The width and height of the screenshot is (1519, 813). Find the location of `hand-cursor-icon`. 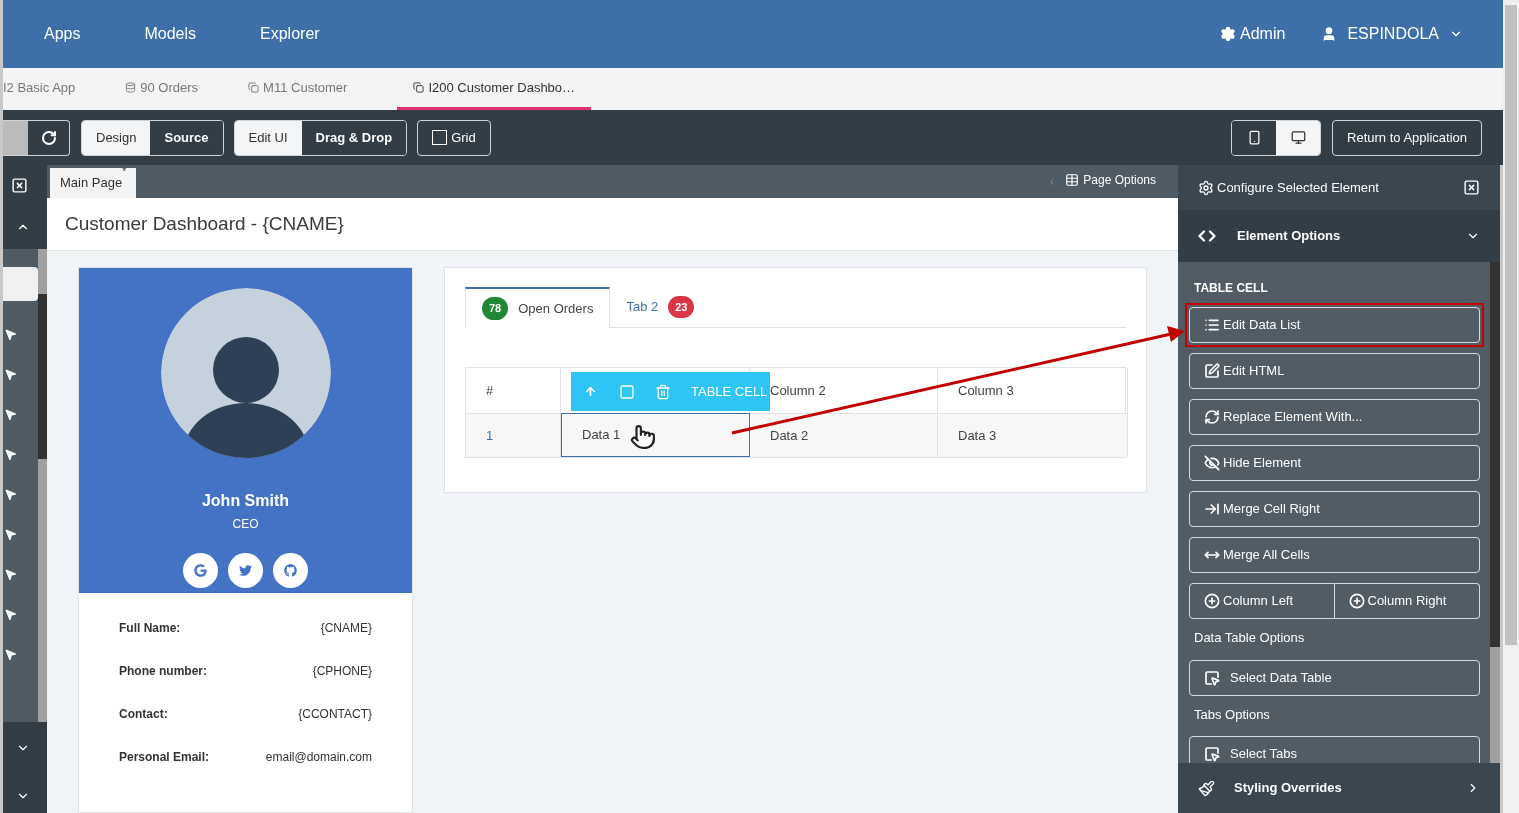

hand-cursor-icon is located at coordinates (643, 437).